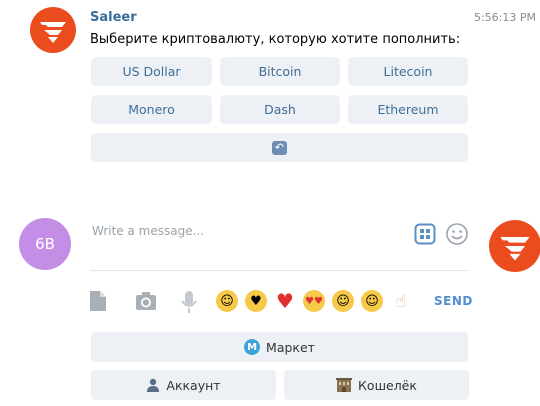 This screenshot has width=540, height=406. I want to click on message-timestamp: 5:56:13 PM, so click(504, 17).